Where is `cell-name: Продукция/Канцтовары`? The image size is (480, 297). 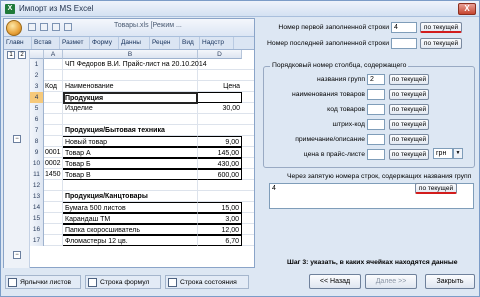
cell-name: Продукция/Канцтовары is located at coordinates (130, 196).